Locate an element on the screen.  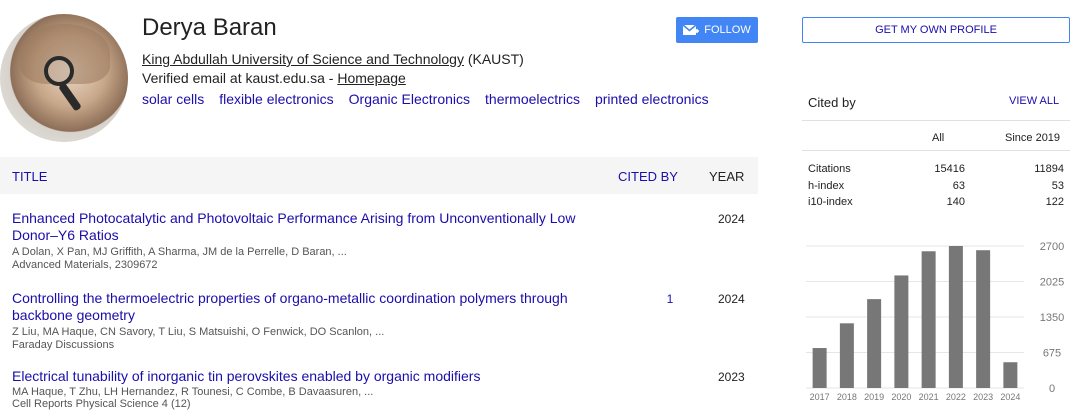
x-tick-label: 2021 is located at coordinates (929, 397).